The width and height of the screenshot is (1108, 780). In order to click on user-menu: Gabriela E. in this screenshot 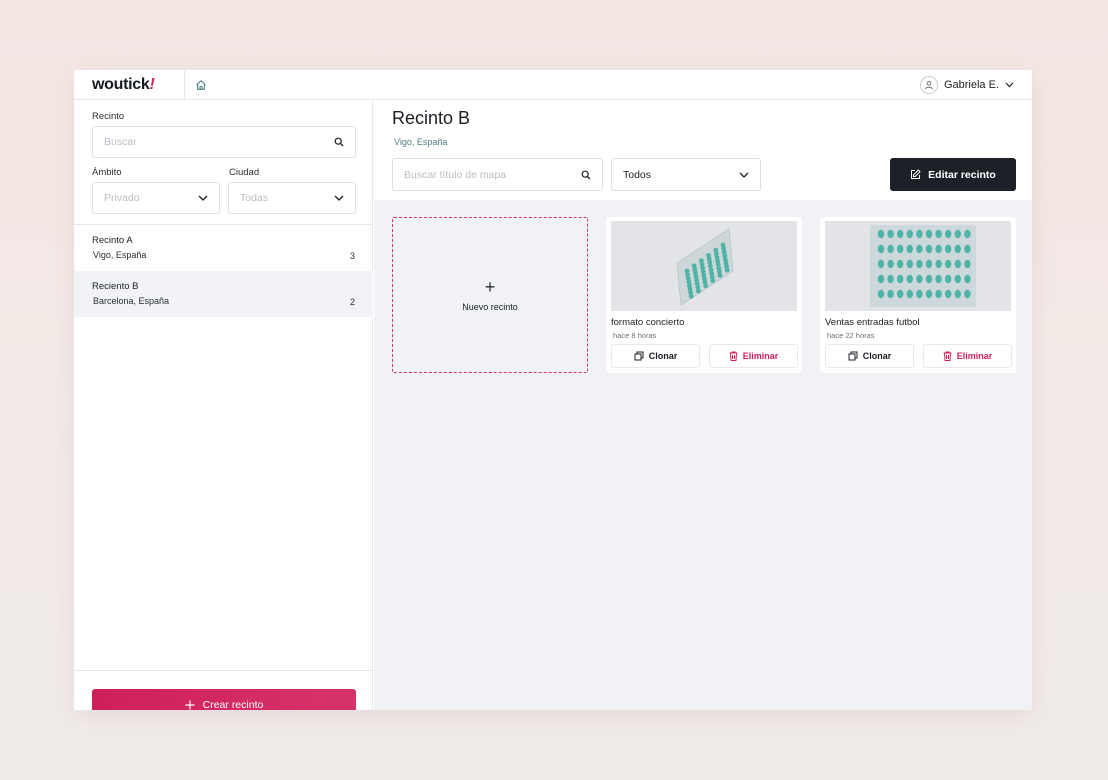, I will do `click(966, 85)`.